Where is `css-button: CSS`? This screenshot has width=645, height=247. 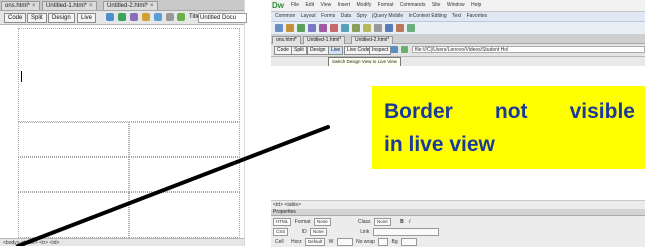 css-button: CSS is located at coordinates (281, 231).